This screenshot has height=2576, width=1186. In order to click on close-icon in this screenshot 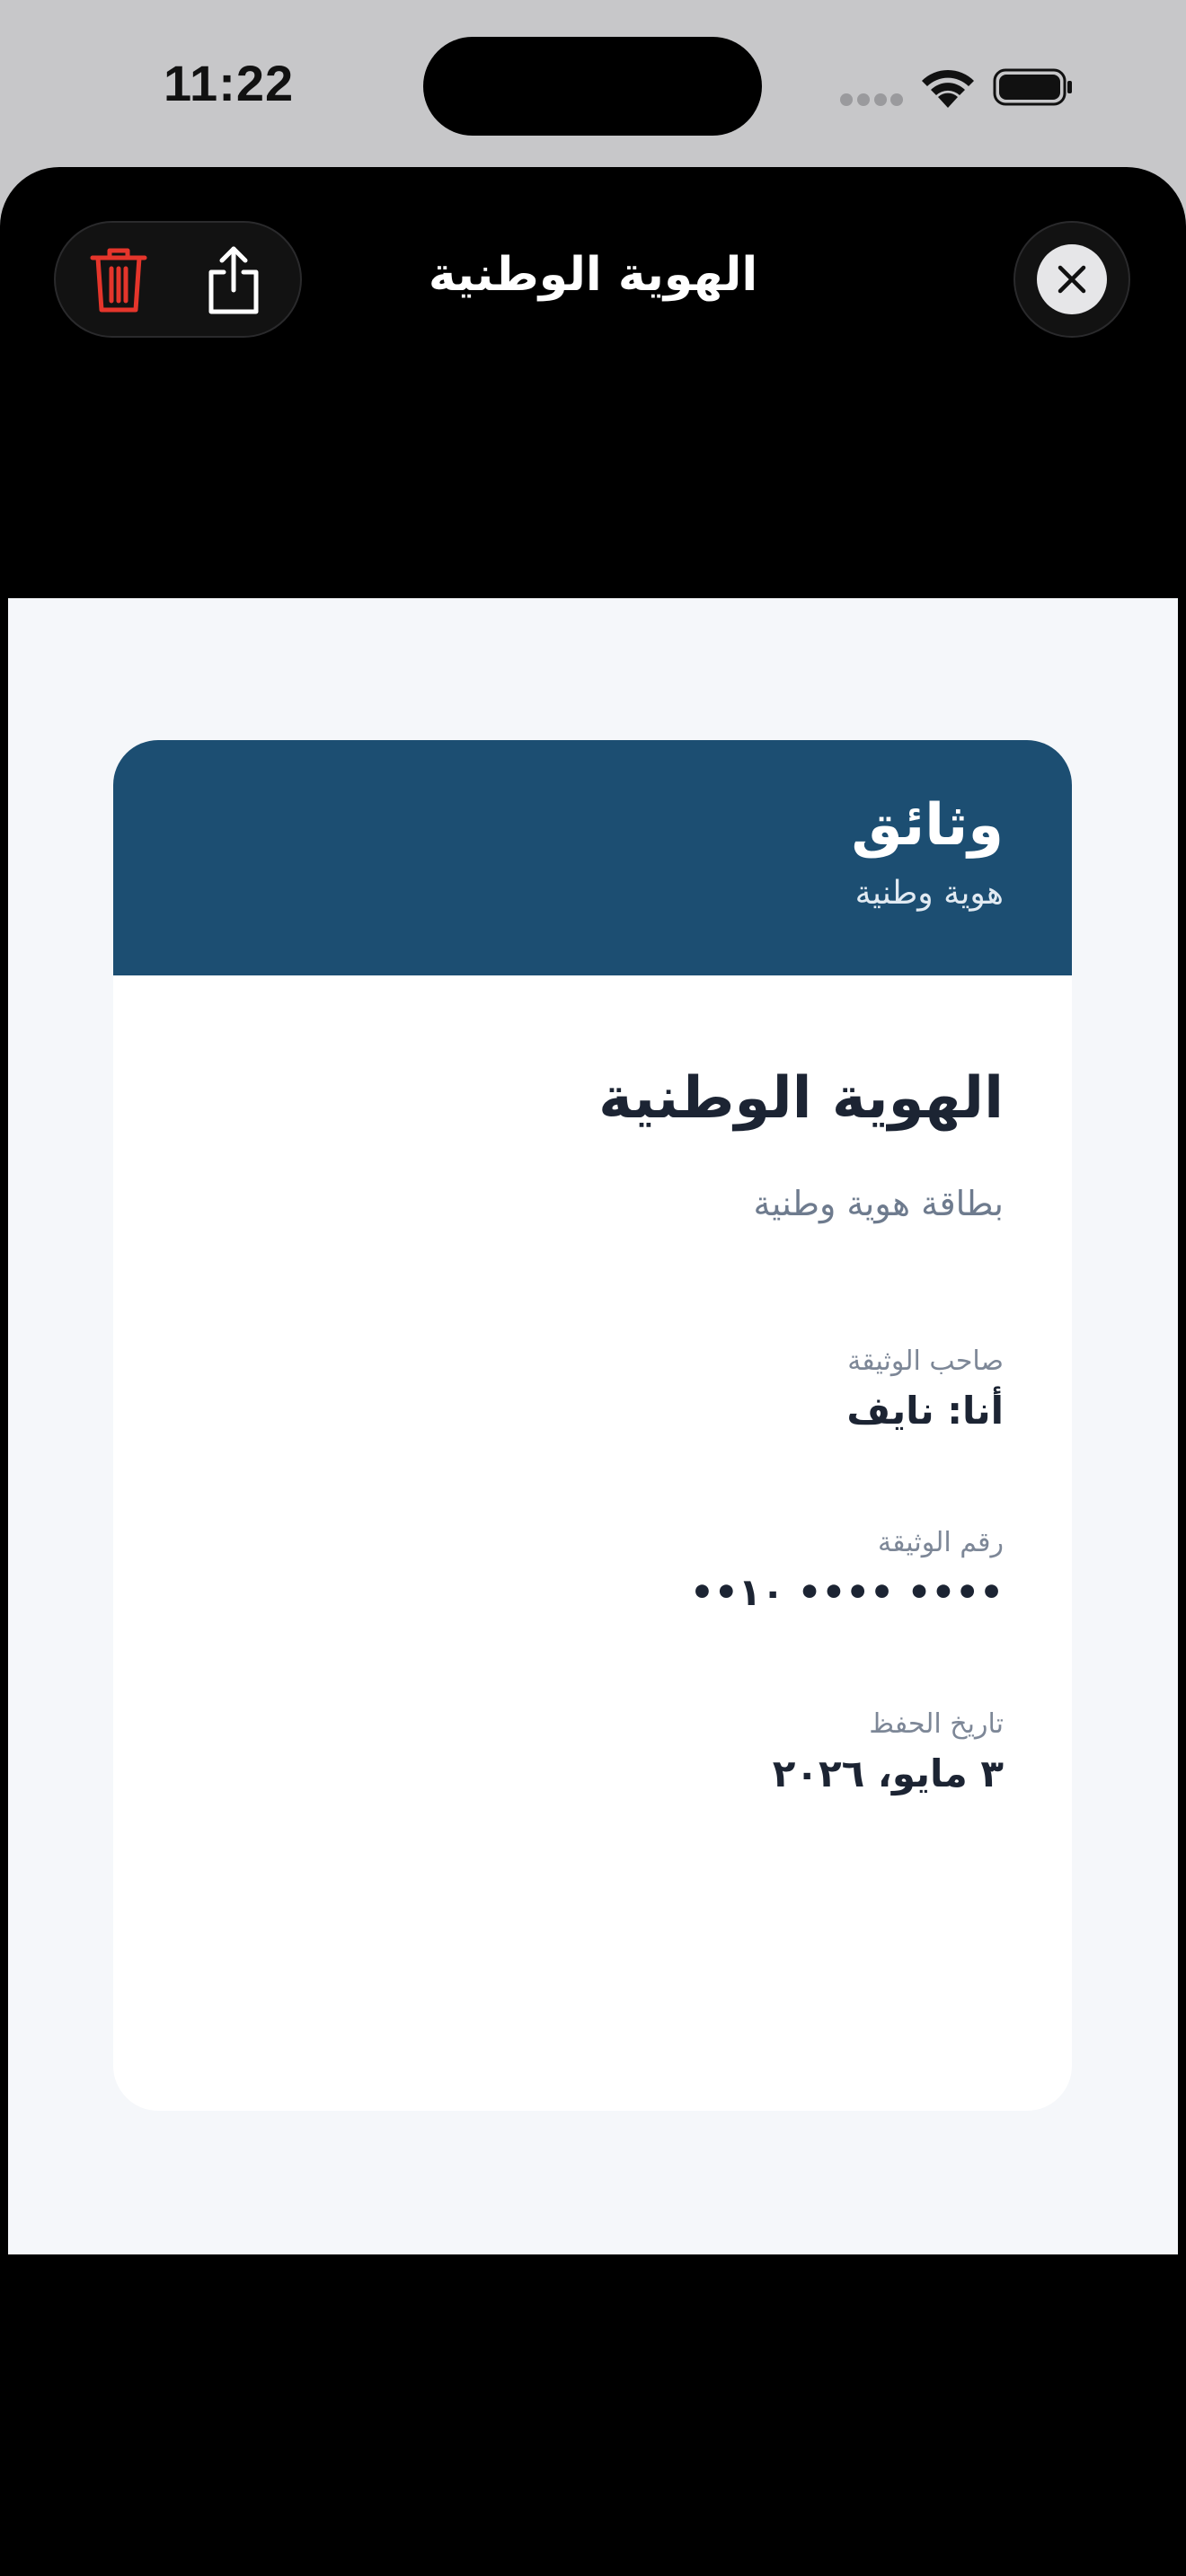, I will do `click(1072, 279)`.